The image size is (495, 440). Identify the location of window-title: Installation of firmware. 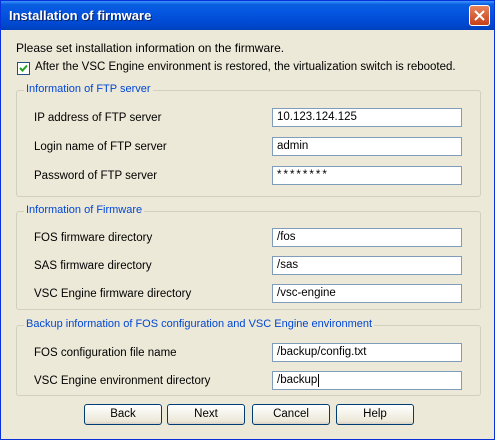
(80, 15).